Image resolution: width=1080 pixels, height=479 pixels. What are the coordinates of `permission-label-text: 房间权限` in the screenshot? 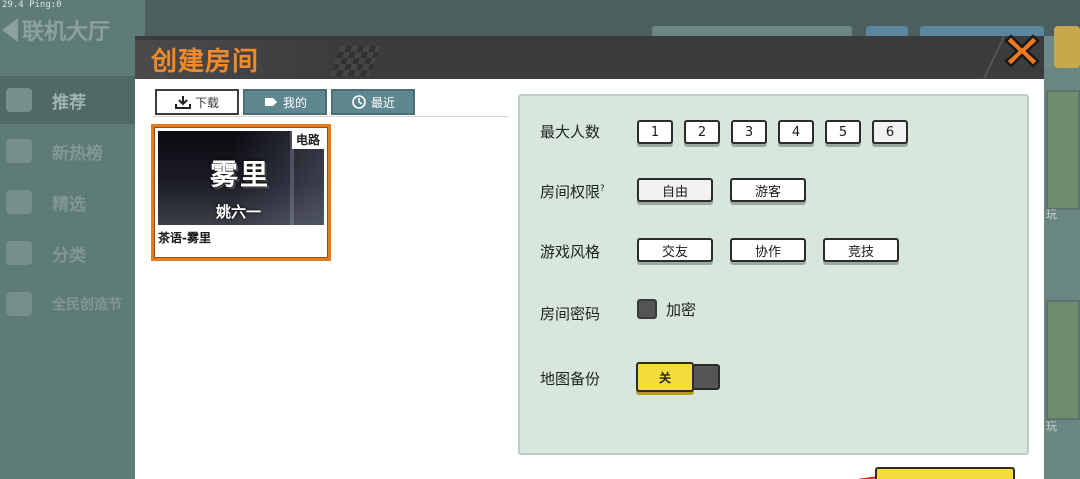 It's located at (570, 192).